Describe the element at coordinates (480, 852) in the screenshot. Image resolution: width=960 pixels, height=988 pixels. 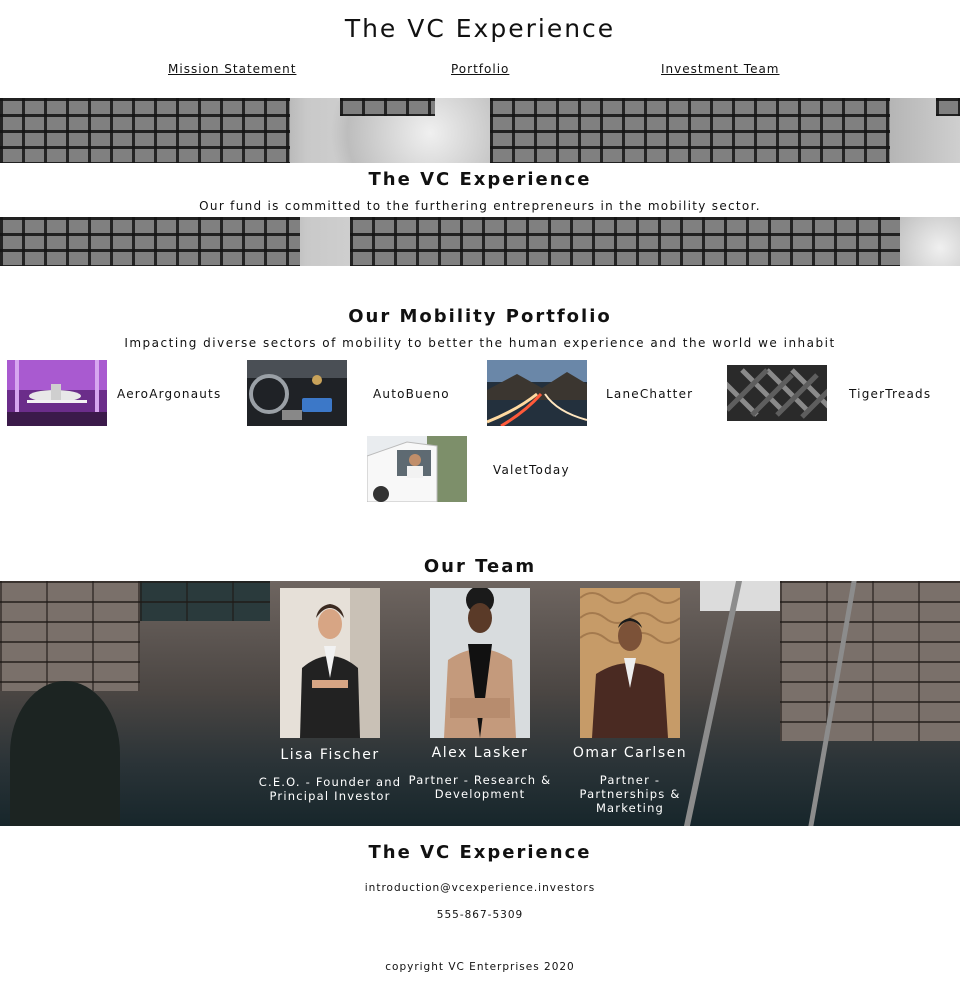
I see `footer-title: The VC Experience` at that location.